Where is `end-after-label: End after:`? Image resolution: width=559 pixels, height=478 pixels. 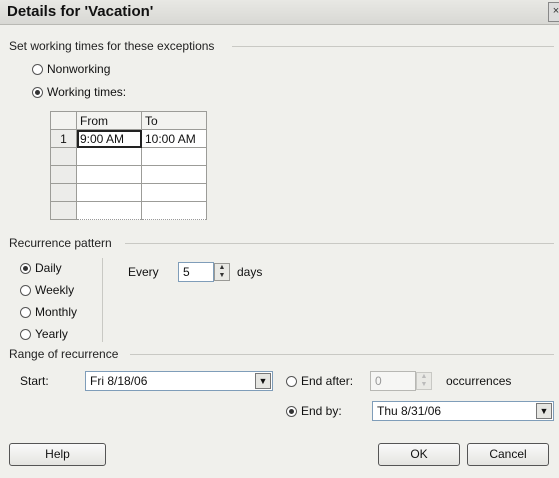
end-after-label: End after: is located at coordinates (327, 381).